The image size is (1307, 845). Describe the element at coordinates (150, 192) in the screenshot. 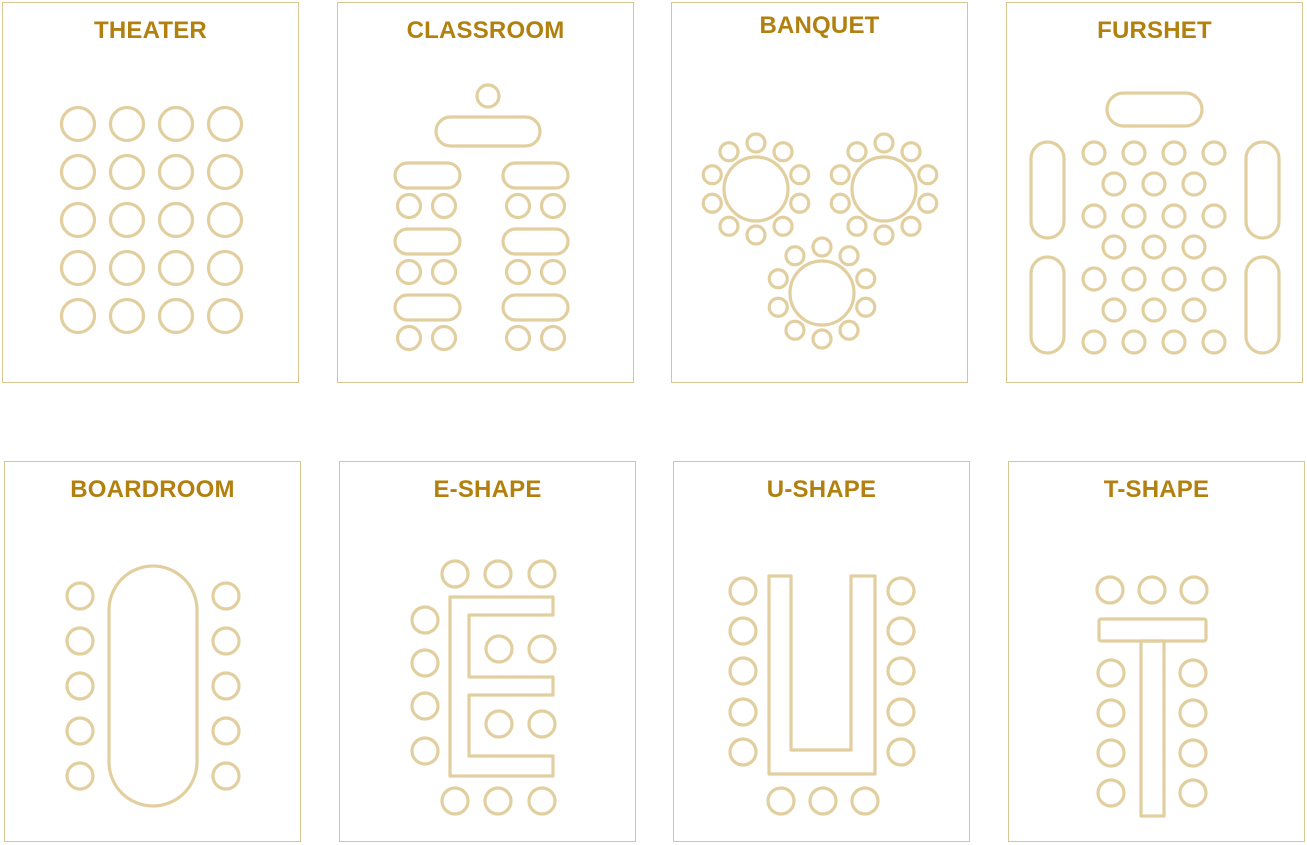

I see `layout-card-theater: THEATER` at that location.